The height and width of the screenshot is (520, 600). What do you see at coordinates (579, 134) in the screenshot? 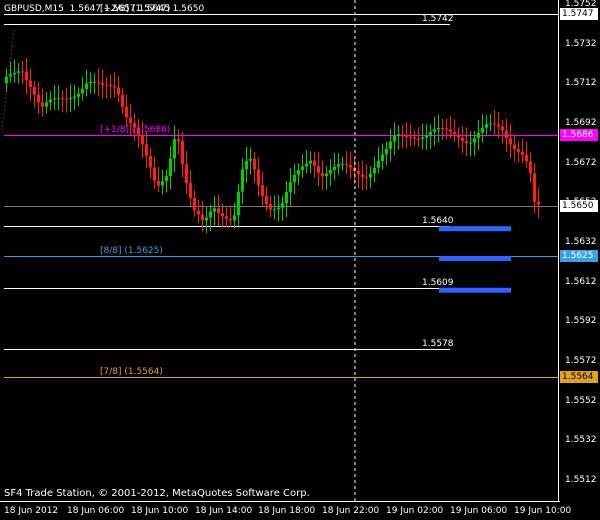
I see `price-box-plus1: 1.5686` at bounding box center [579, 134].